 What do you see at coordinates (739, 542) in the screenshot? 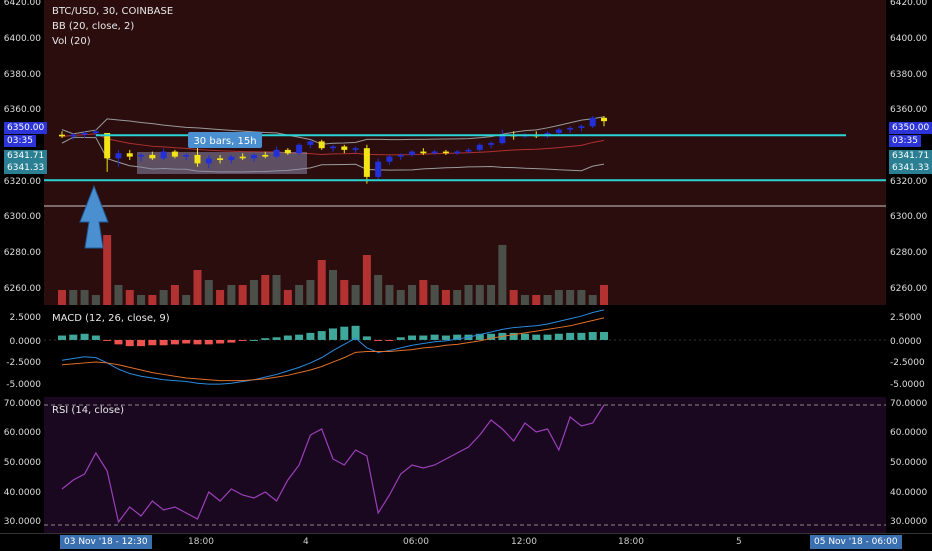
I see `time-tick: 5` at bounding box center [739, 542].